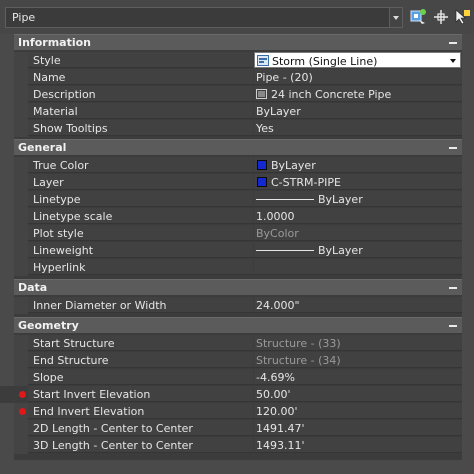 Image resolution: width=474 pixels, height=474 pixels. What do you see at coordinates (238, 94) in the screenshot?
I see `property-row-description: Description 24 inch Concrete Pipe` at bounding box center [238, 94].